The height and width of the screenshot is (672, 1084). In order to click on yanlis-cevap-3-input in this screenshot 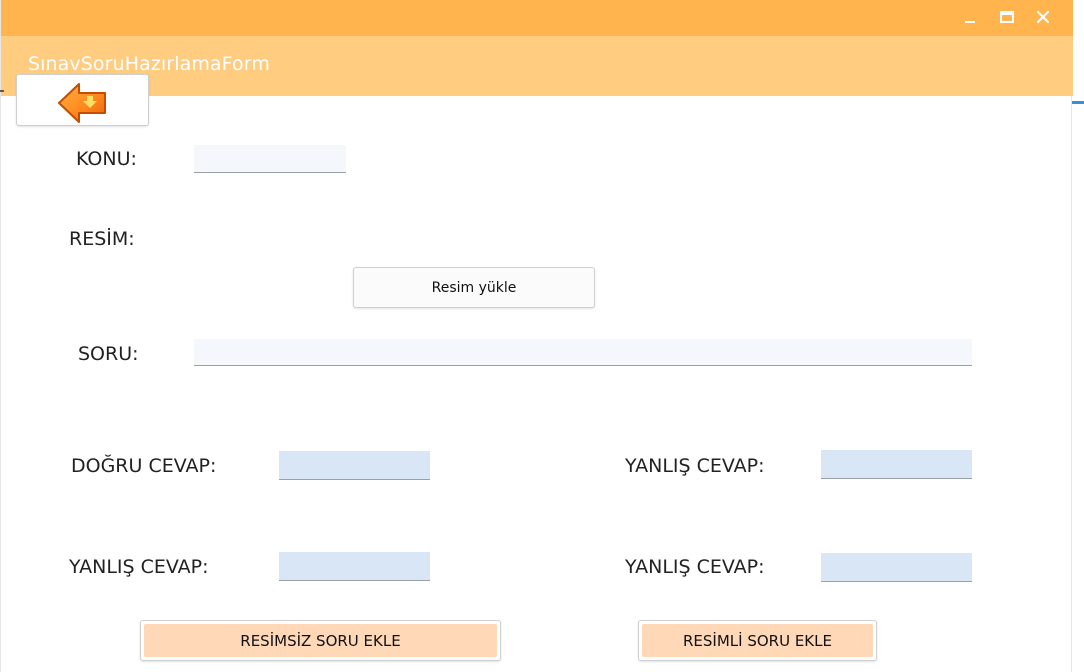, I will do `click(896, 567)`.